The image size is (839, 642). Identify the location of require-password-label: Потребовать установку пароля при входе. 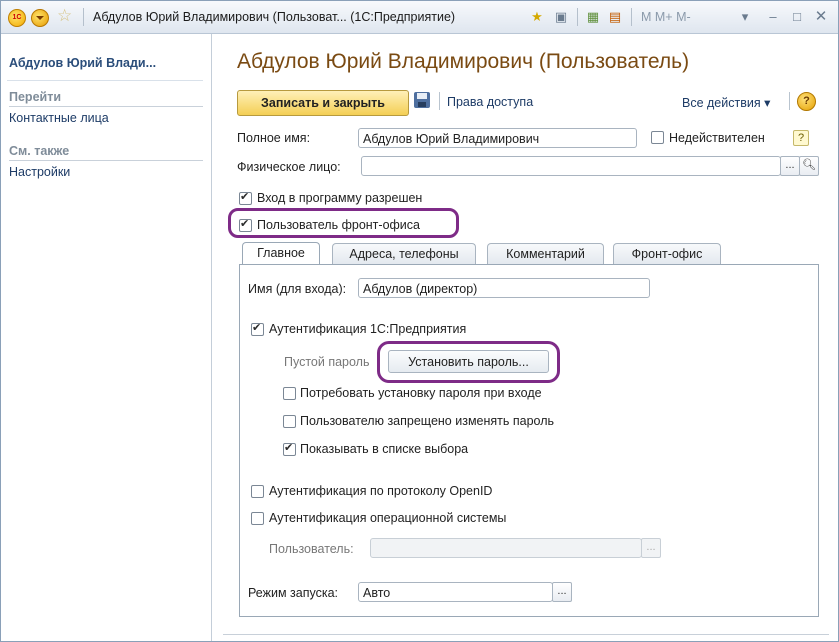
(421, 393).